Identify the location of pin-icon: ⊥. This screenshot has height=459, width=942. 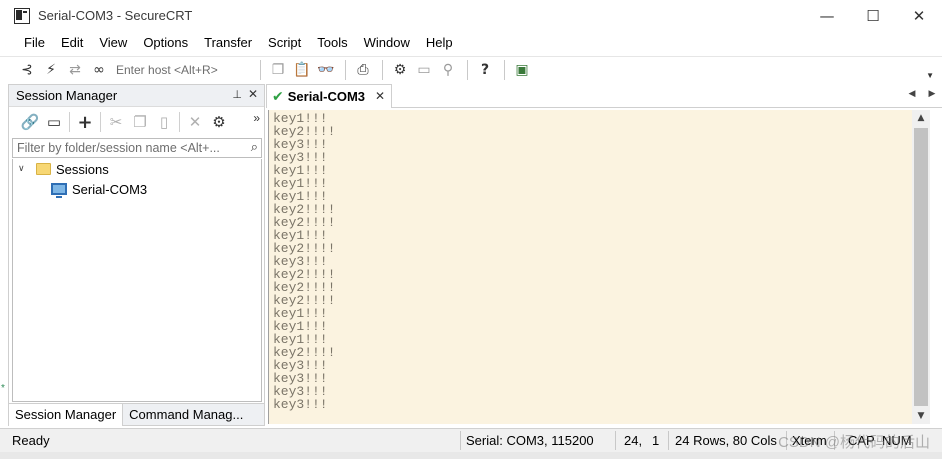
(237, 94).